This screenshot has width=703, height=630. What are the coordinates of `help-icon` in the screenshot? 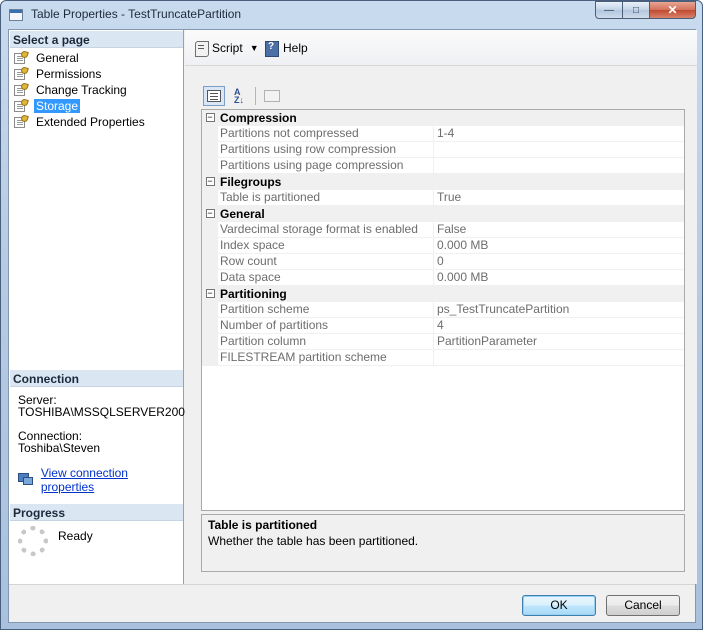 It's located at (272, 48).